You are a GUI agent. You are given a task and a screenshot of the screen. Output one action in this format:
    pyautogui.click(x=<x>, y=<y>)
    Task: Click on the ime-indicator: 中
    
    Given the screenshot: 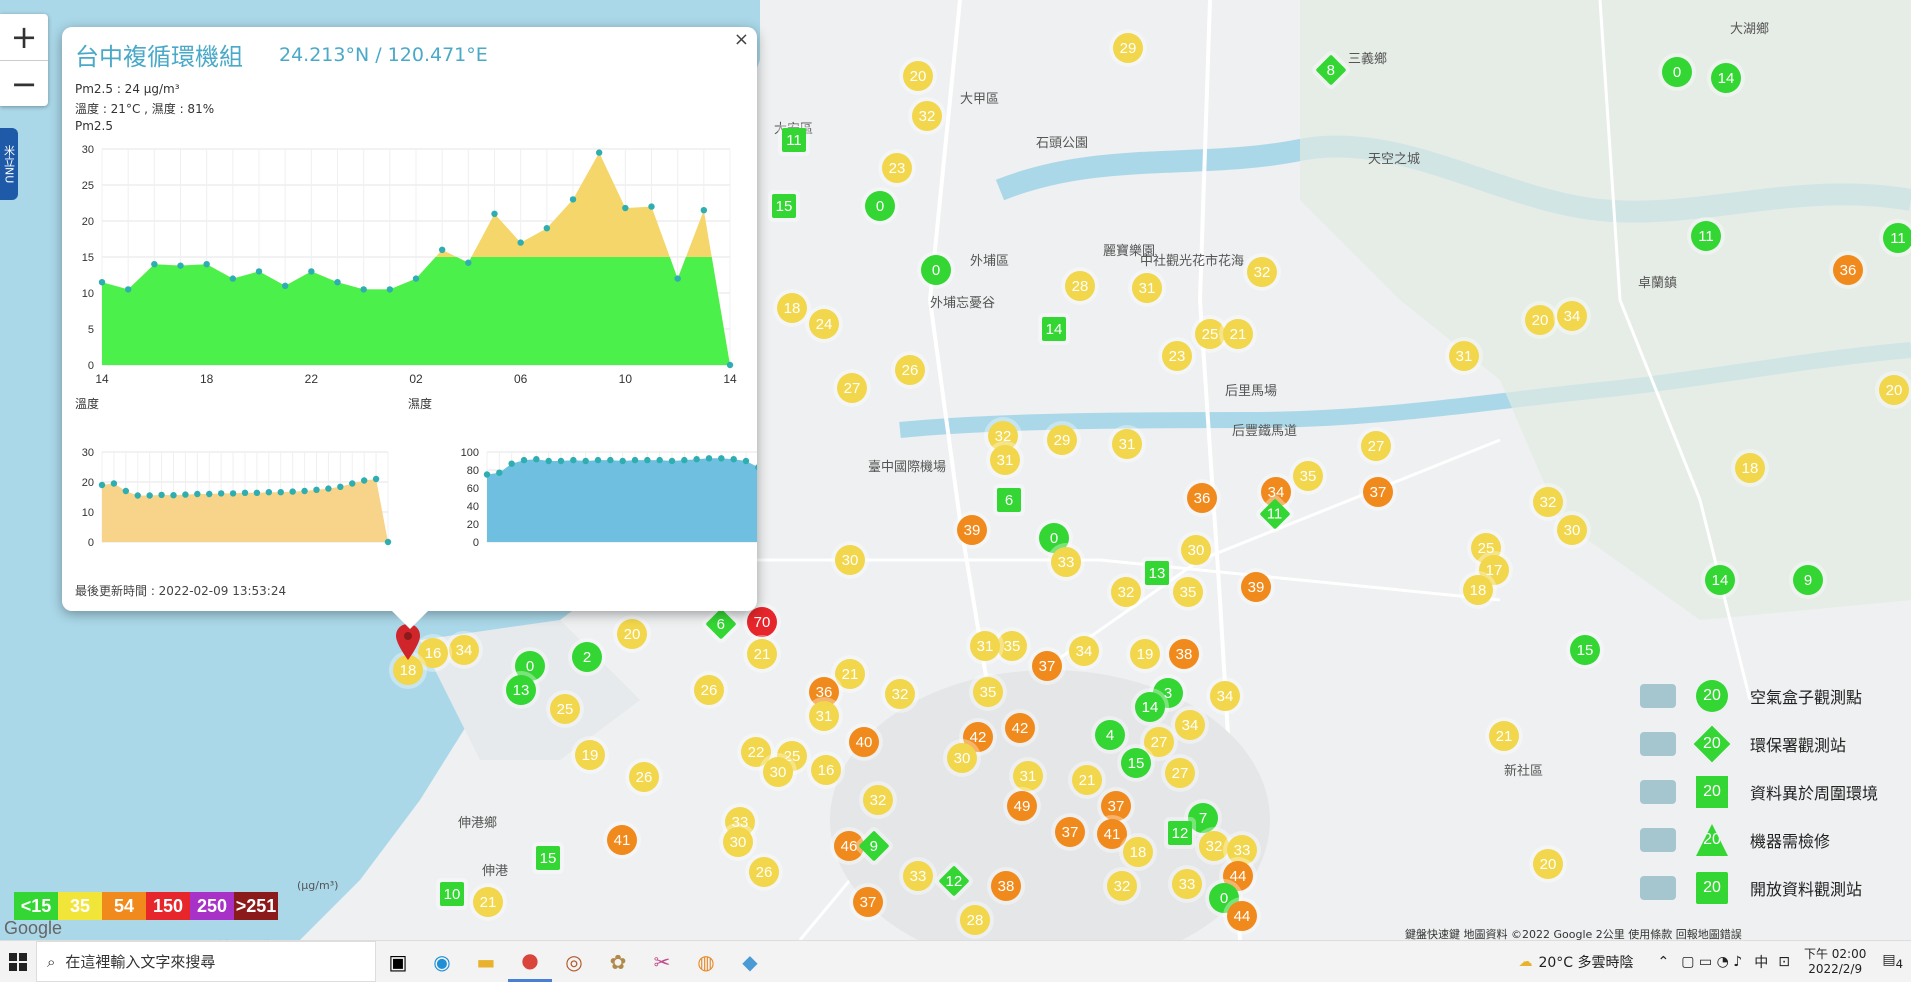 What is the action you would take?
    pyautogui.click(x=1761, y=962)
    